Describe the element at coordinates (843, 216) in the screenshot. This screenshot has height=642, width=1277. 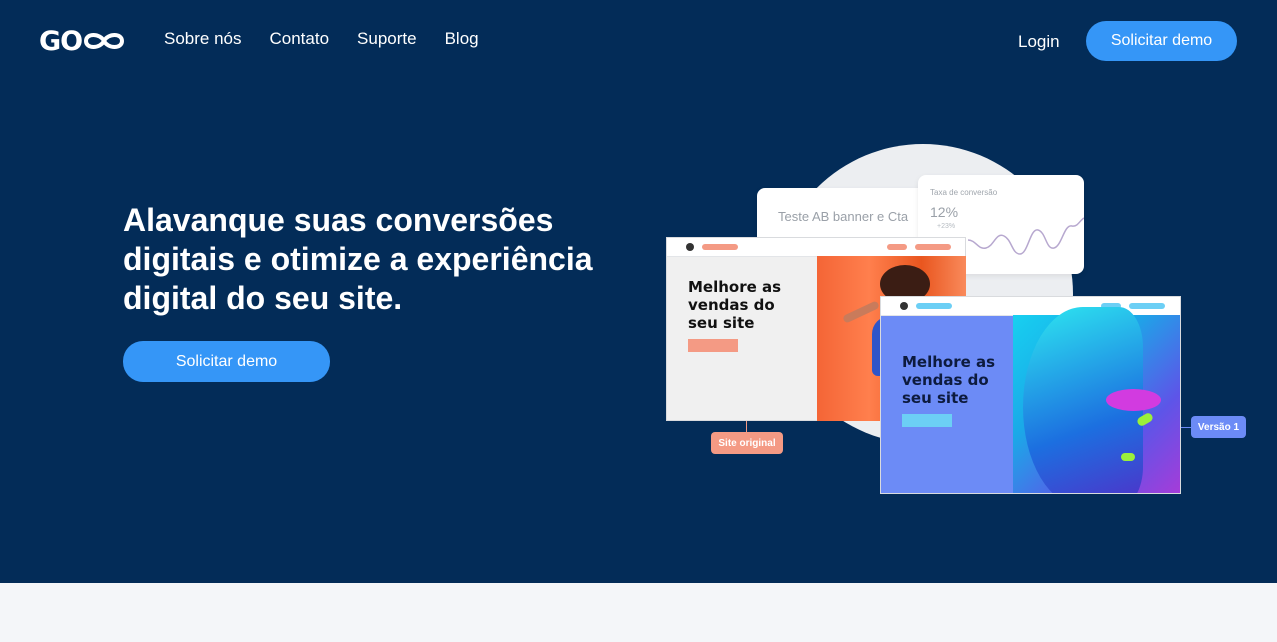
I see `ab-test-card-label: Teste AB banner e Cta` at that location.